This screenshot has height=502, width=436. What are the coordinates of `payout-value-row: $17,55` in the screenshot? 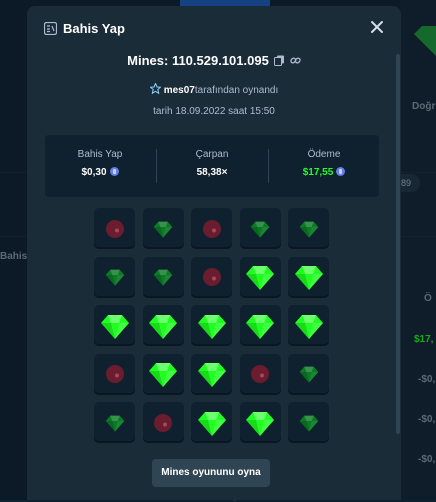 It's located at (324, 172).